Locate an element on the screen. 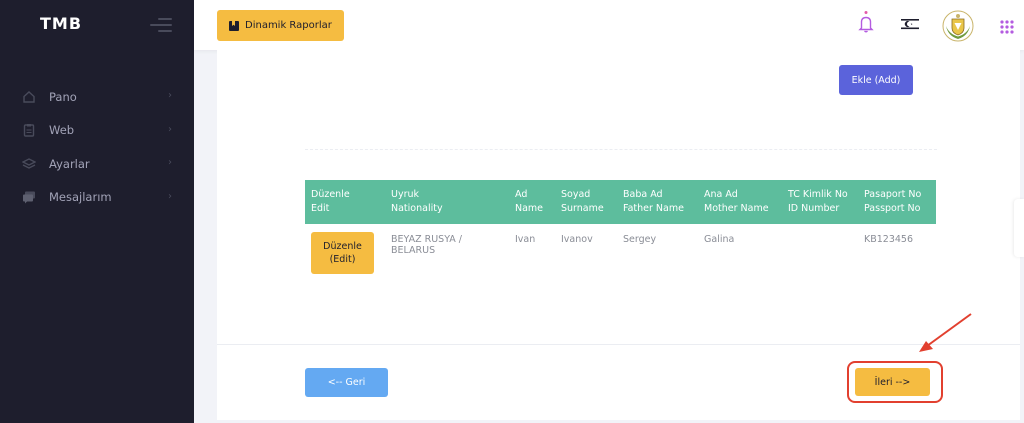  header-label: Name is located at coordinates (529, 208).